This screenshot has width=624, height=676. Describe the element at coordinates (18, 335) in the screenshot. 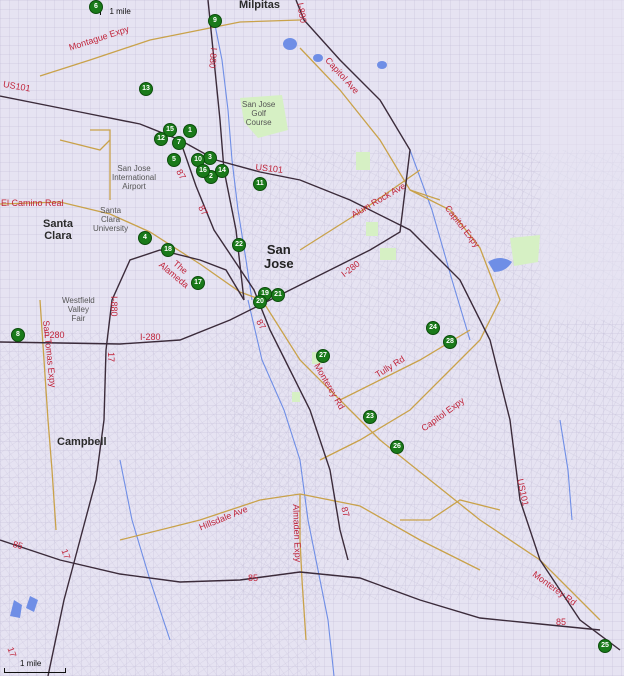

I see `map-marker-8: 8` at that location.